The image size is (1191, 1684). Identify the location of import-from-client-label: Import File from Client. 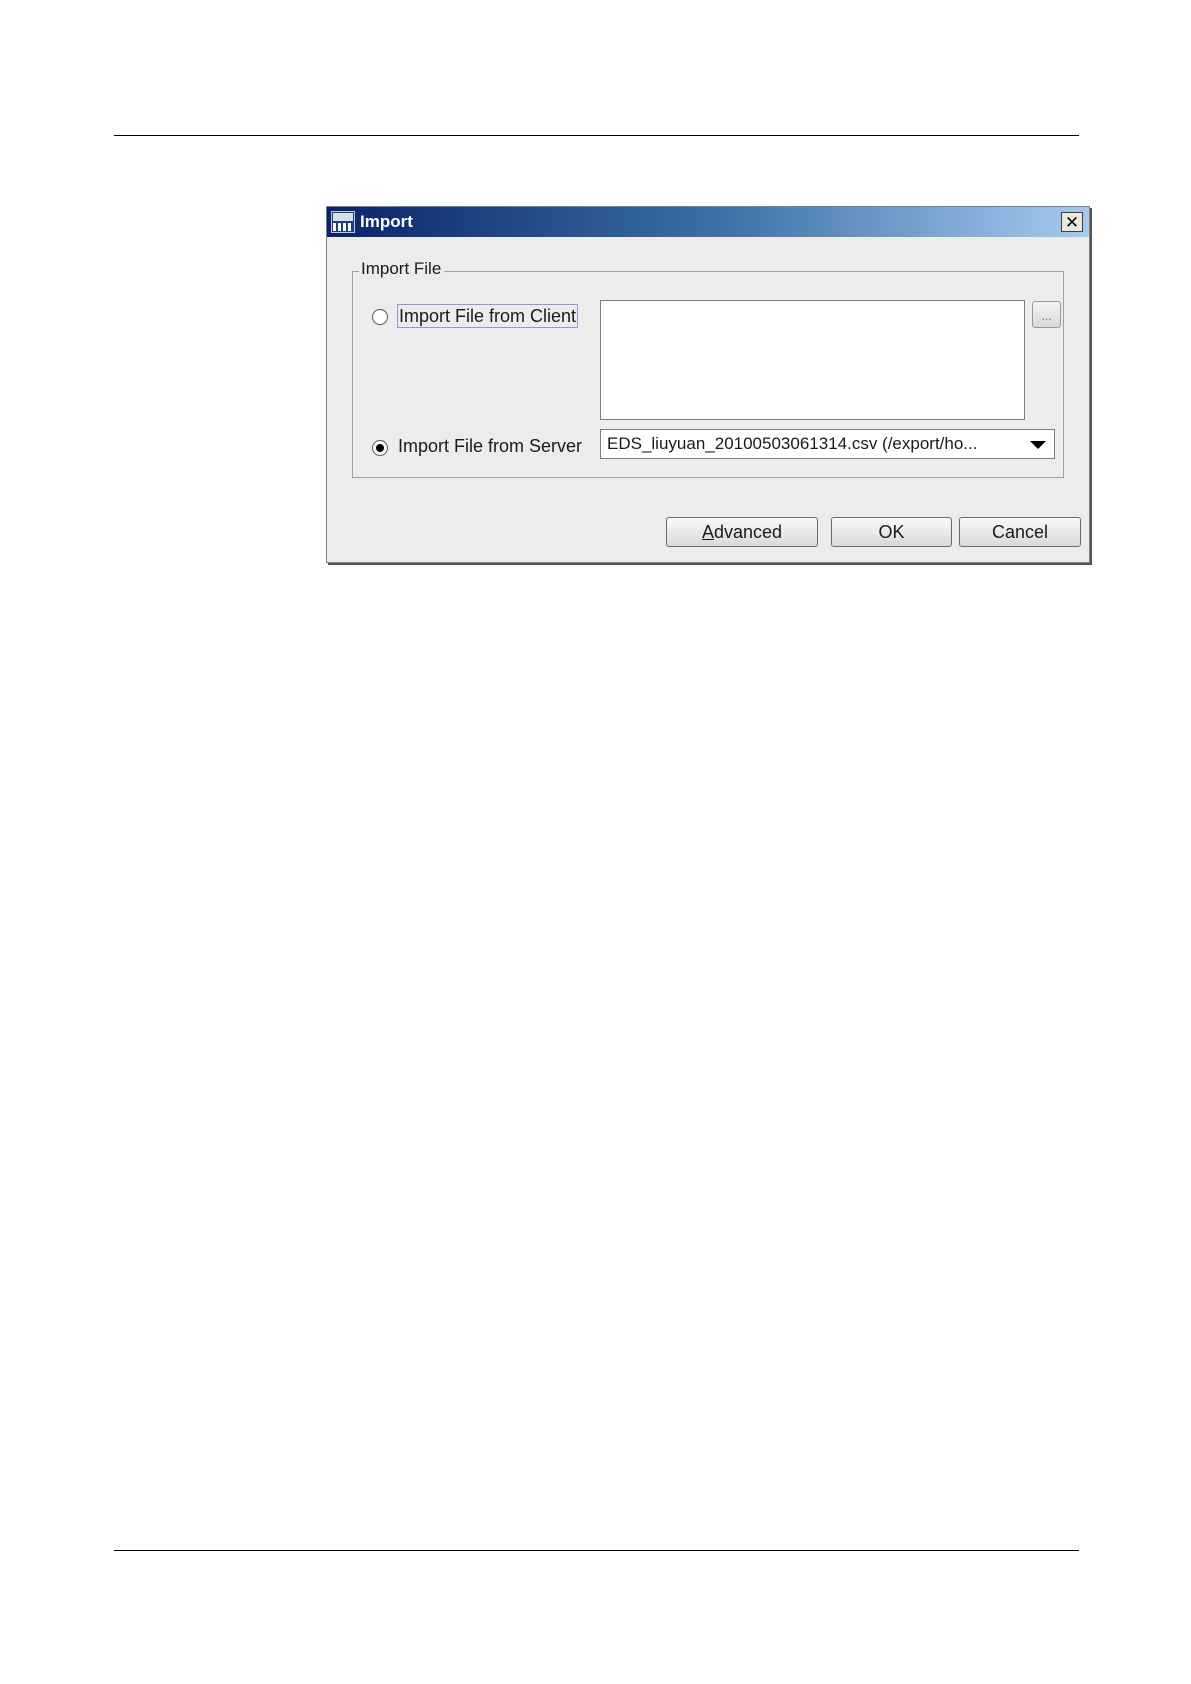
(488, 316).